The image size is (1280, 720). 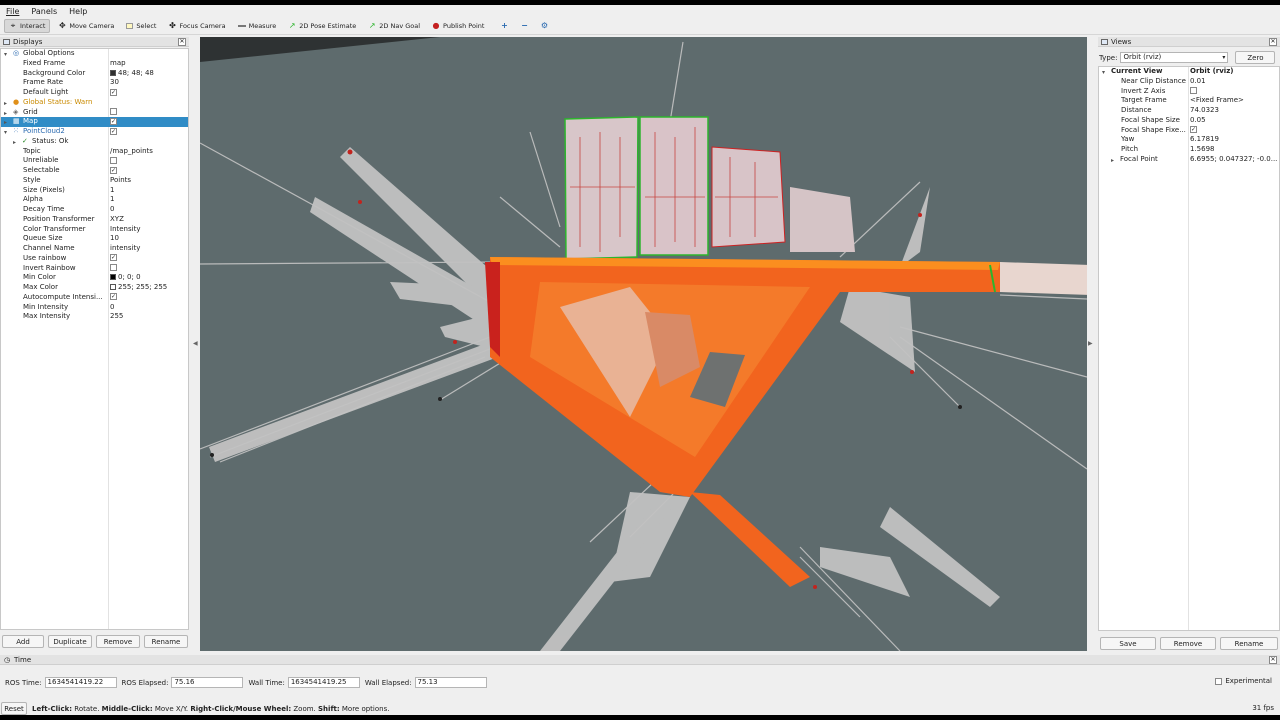 I want to click on displays-row: Alpha 1, so click(x=94, y=200).